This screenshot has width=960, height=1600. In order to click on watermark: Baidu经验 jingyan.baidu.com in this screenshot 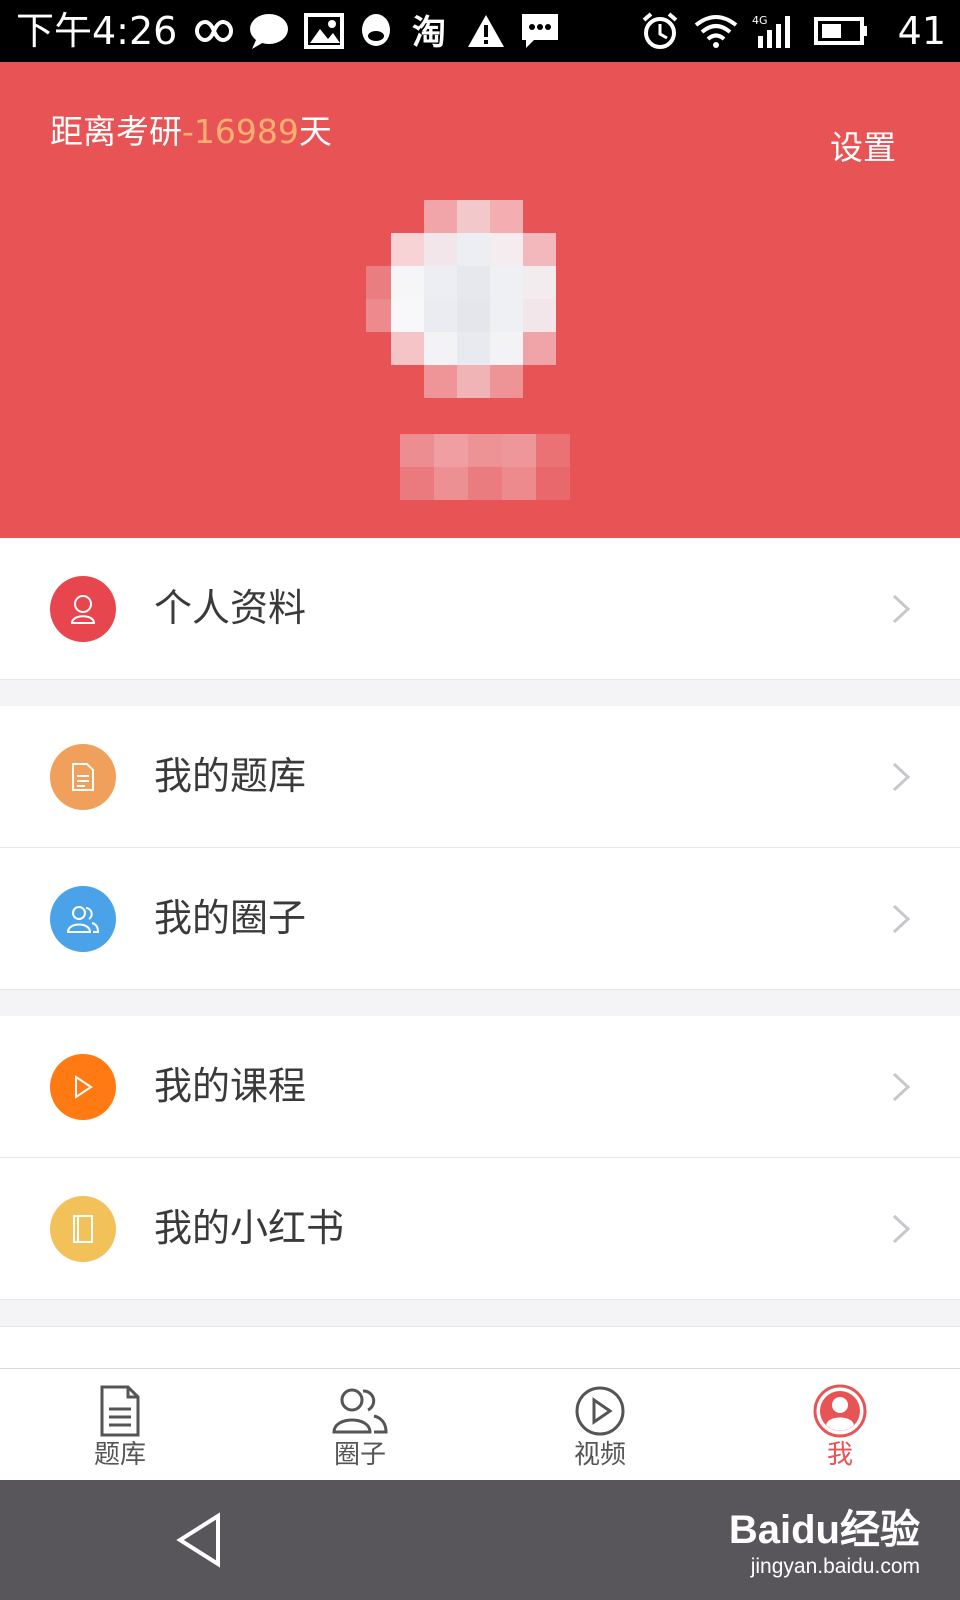, I will do `click(824, 1543)`.